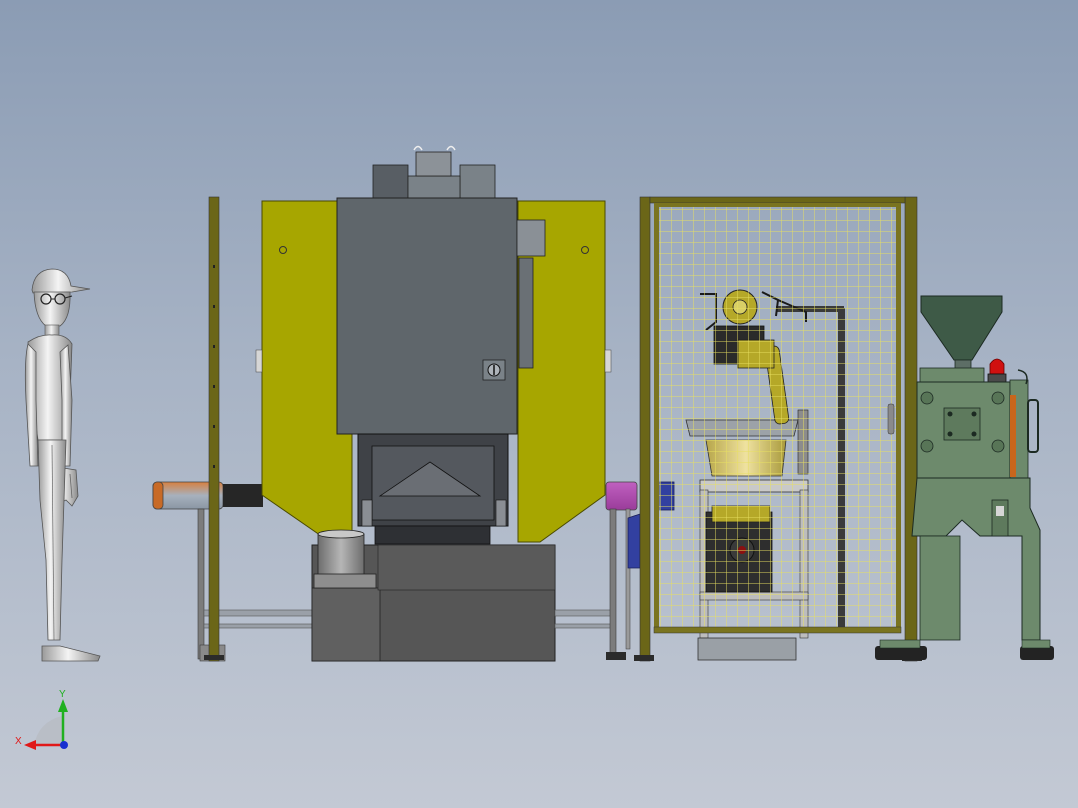  I want to click on x-axis-label: X, so click(18, 741).